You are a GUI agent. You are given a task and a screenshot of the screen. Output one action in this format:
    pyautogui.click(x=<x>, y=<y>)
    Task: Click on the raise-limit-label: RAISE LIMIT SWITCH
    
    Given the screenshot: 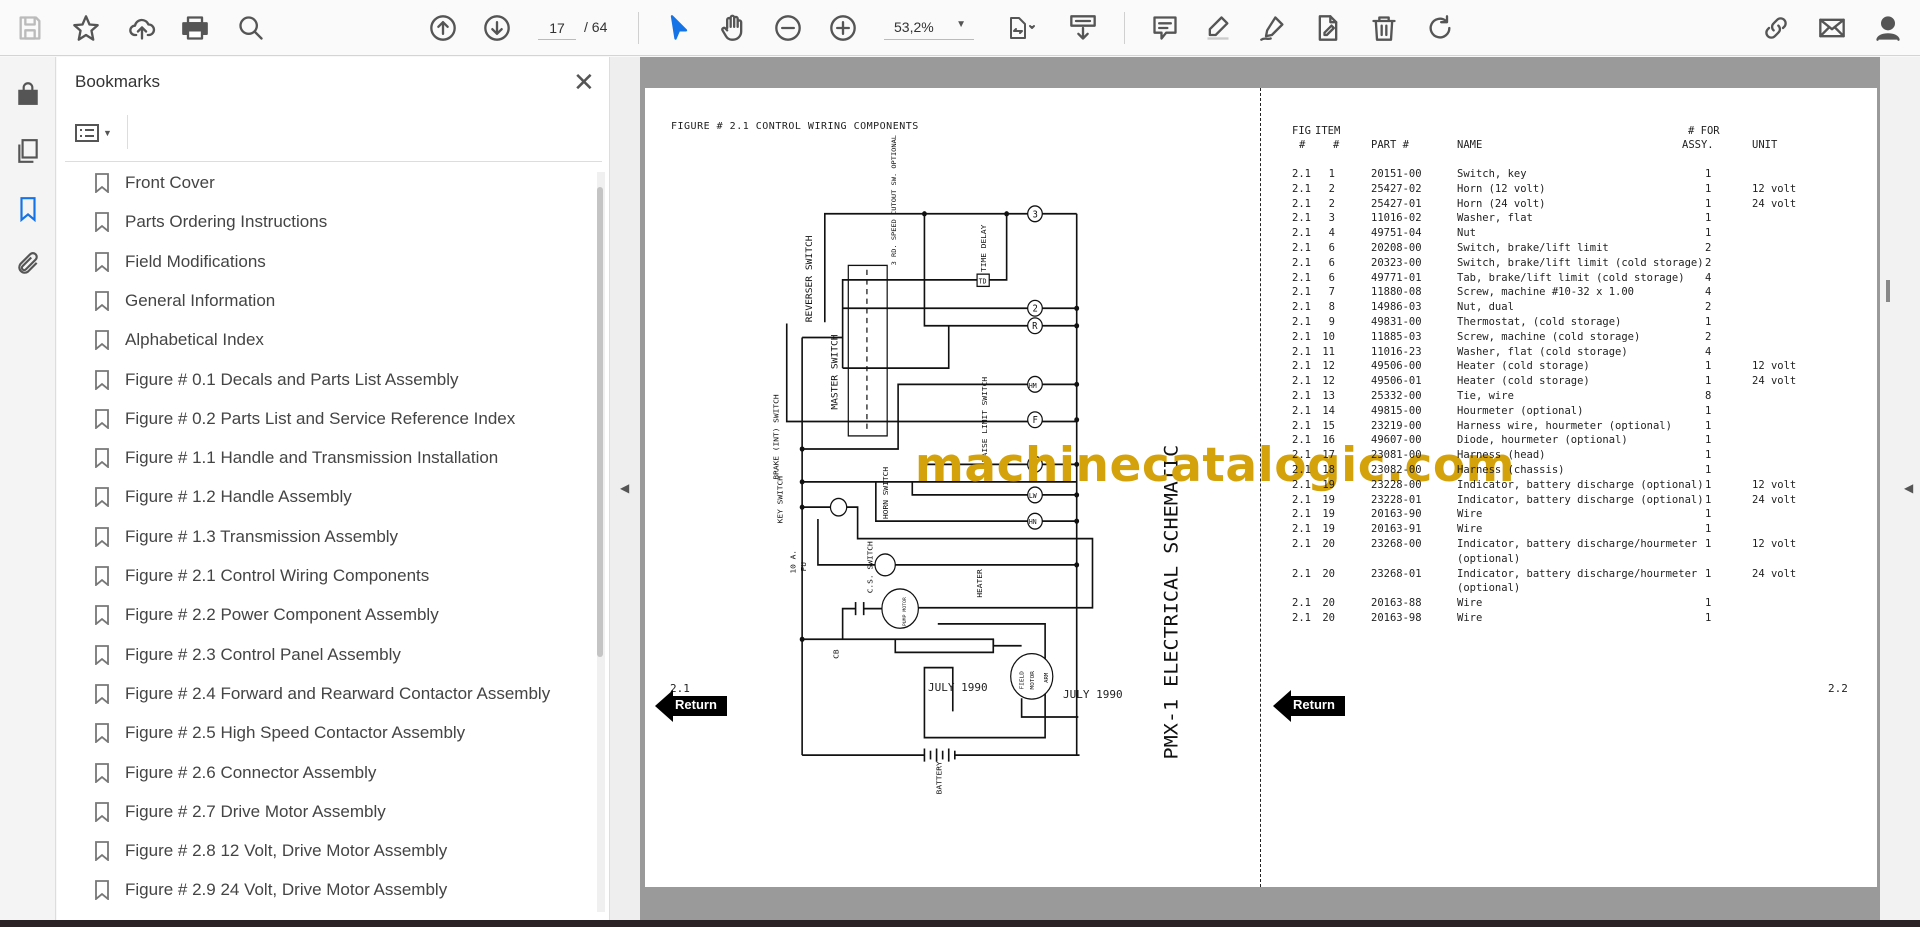 What is the action you would take?
    pyautogui.click(x=984, y=419)
    